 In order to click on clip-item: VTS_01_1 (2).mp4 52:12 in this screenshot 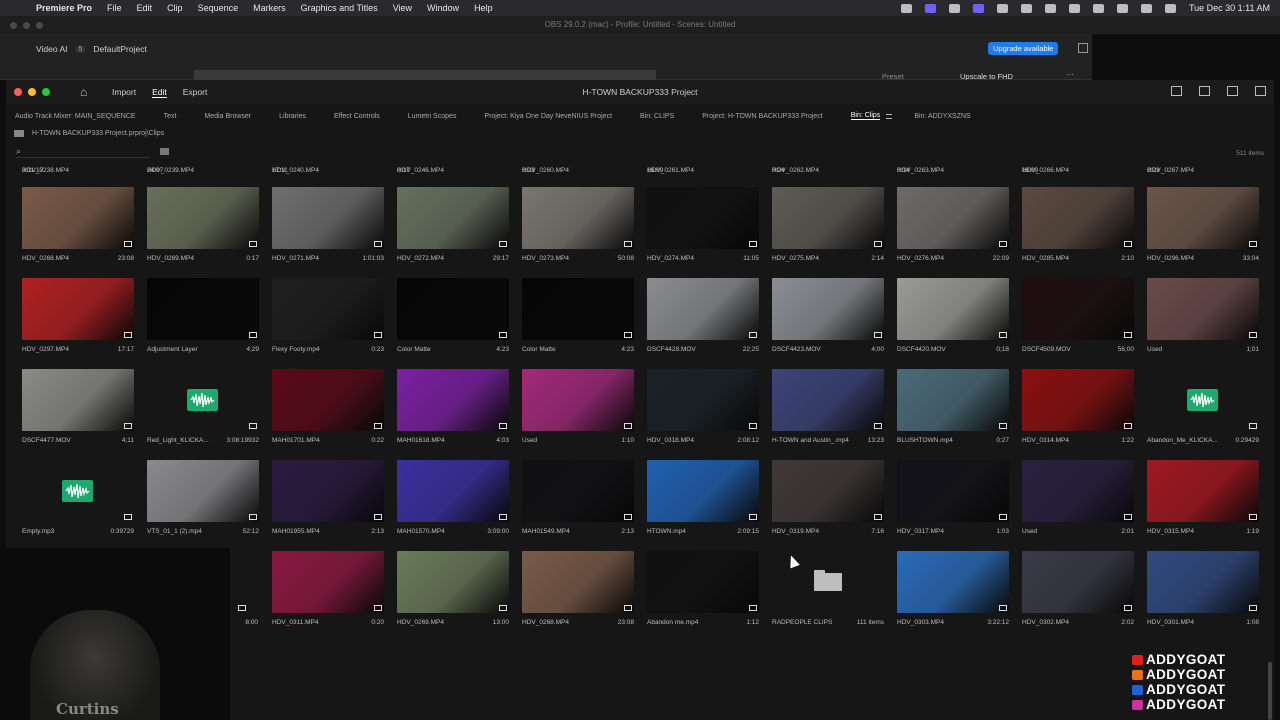, I will do `click(203, 497)`.